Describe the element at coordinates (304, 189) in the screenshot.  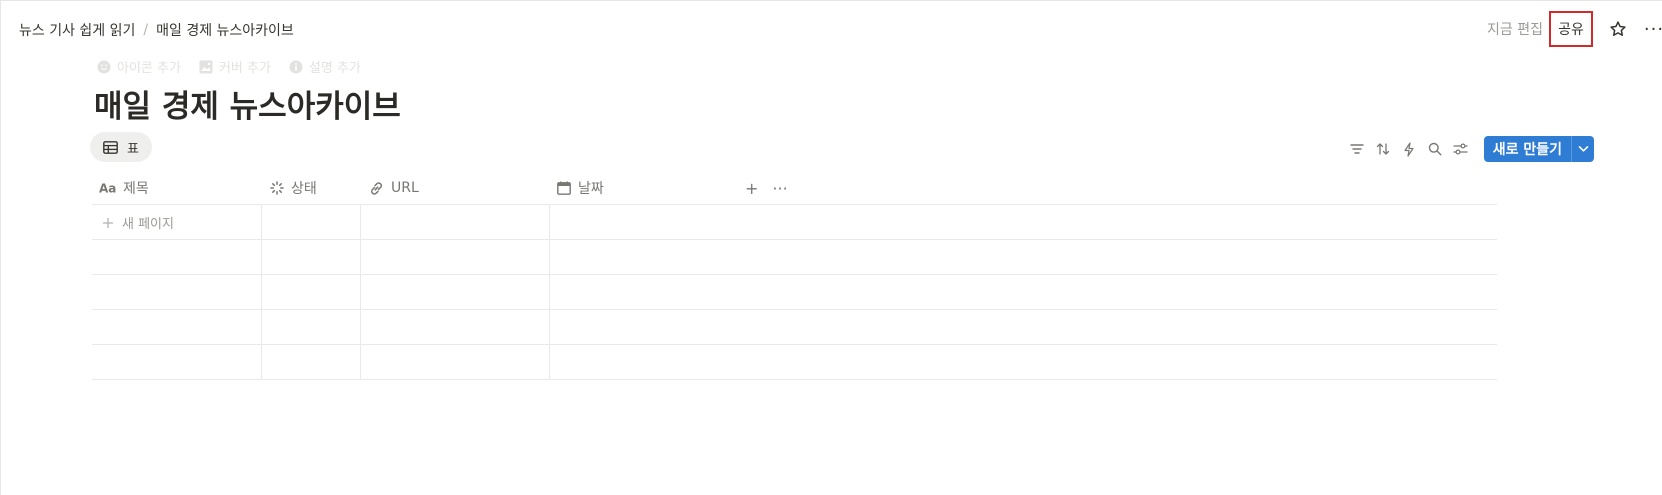
I see `column-label: 상태` at that location.